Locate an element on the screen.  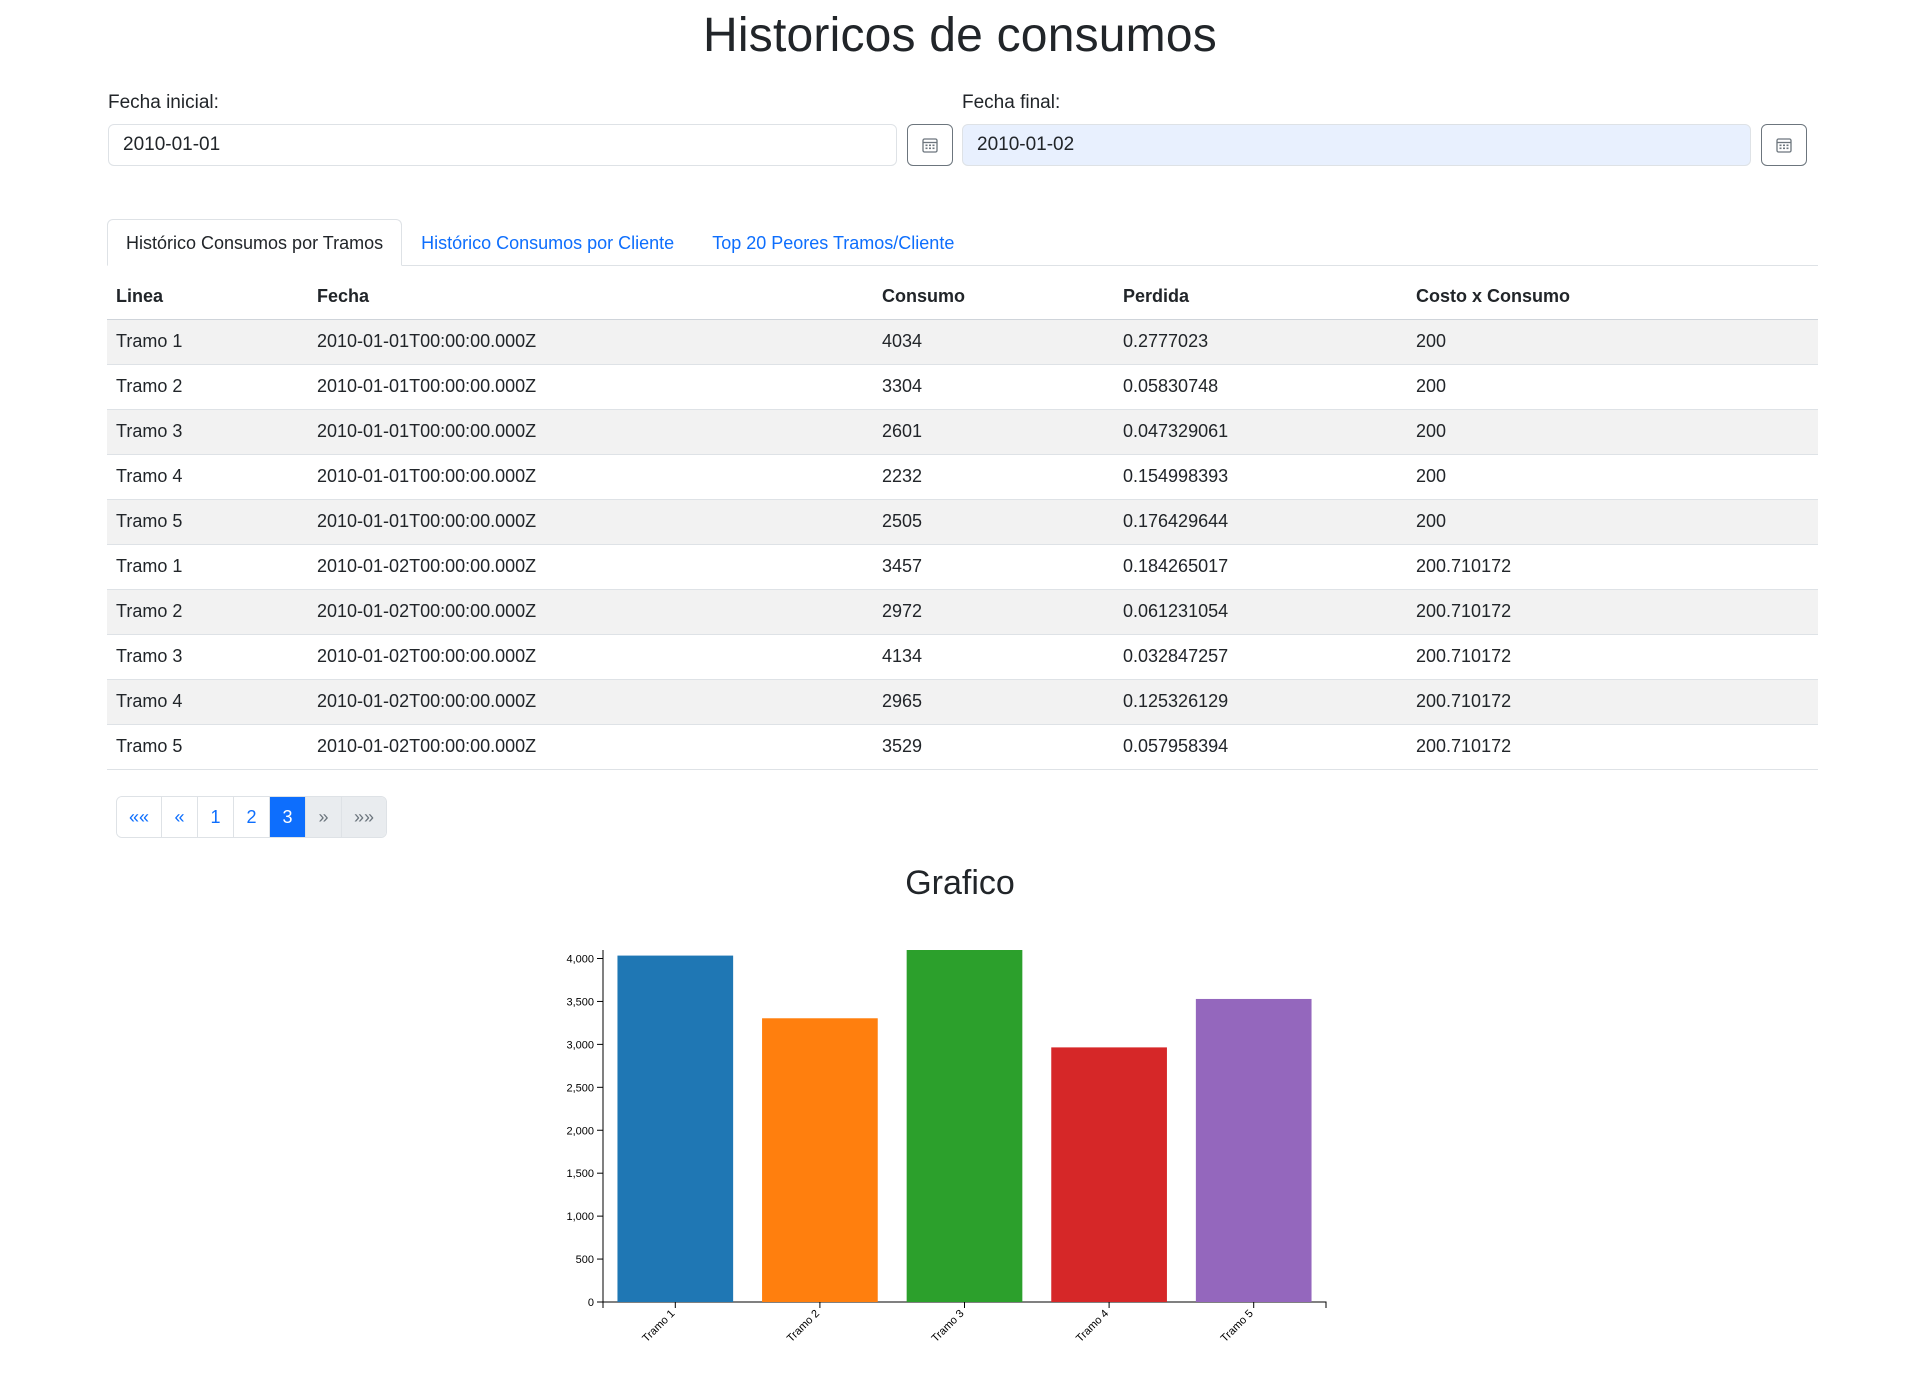
column-header-fecha: Fecha is located at coordinates (590, 297).